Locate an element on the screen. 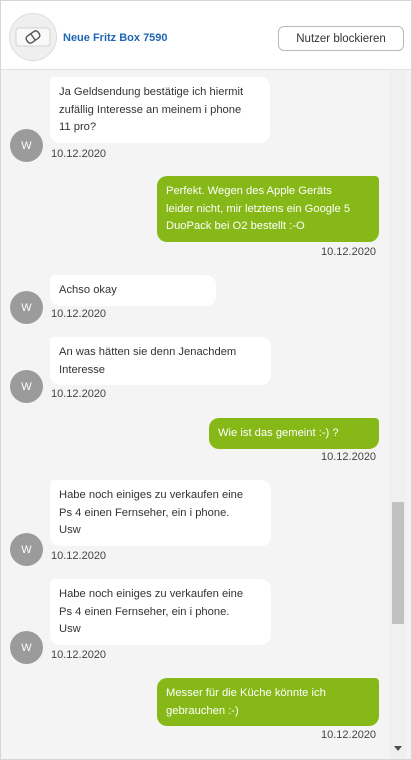 This screenshot has height=760, width=412. chat-scrollbar is located at coordinates (398, 414).